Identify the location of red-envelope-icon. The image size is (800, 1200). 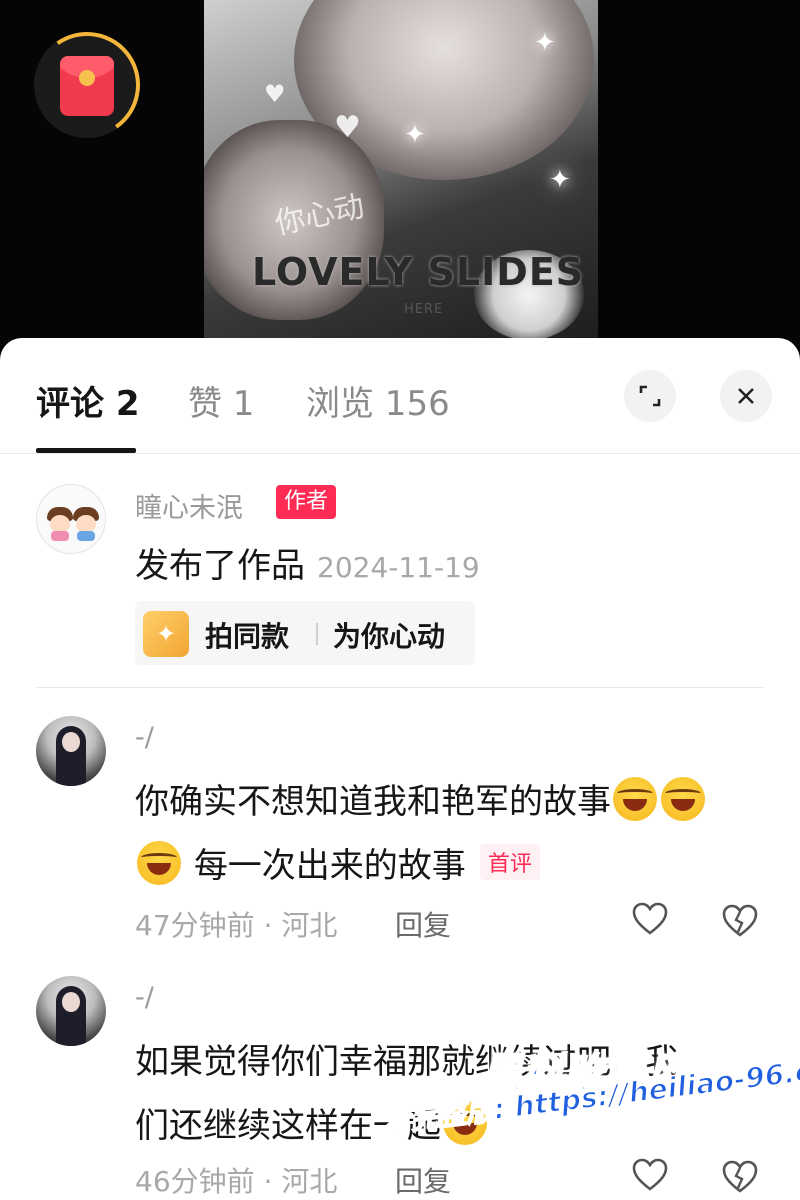
(87, 86).